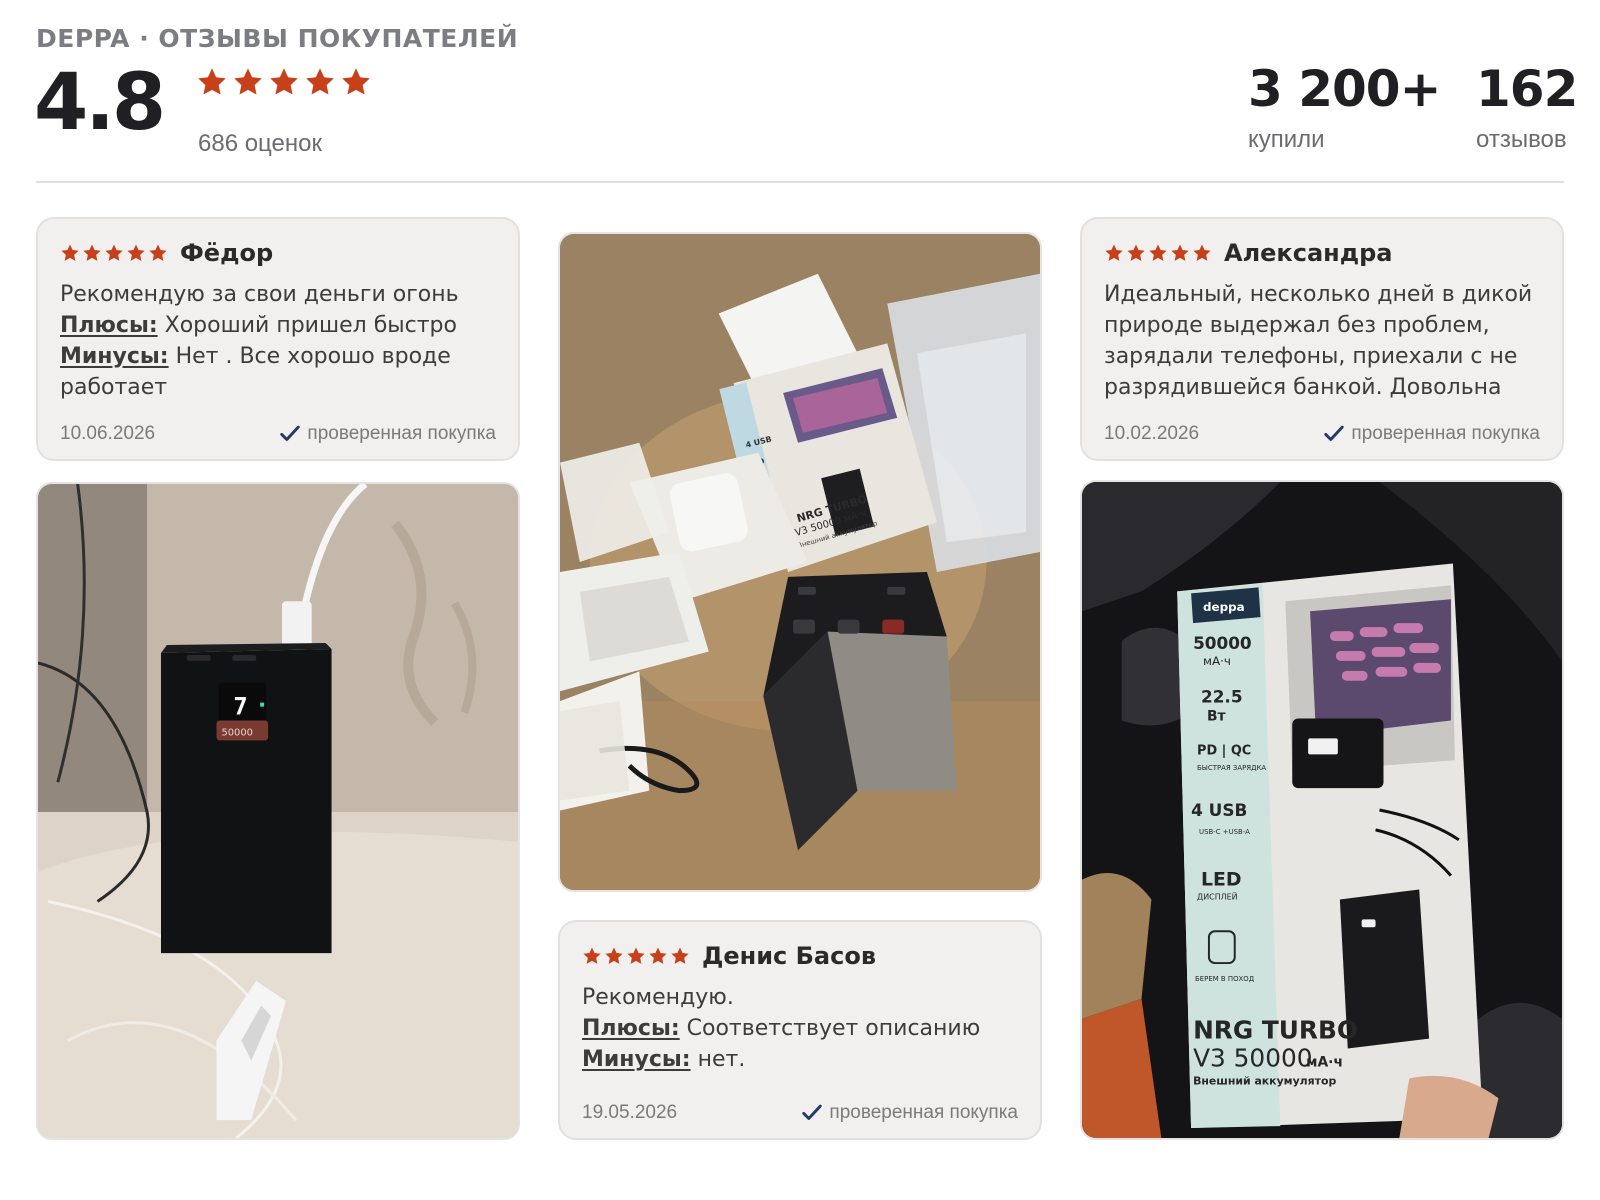 The width and height of the screenshot is (1600, 1200). What do you see at coordinates (1117, 945) in the screenshot?
I see `carpet` at bounding box center [1117, 945].